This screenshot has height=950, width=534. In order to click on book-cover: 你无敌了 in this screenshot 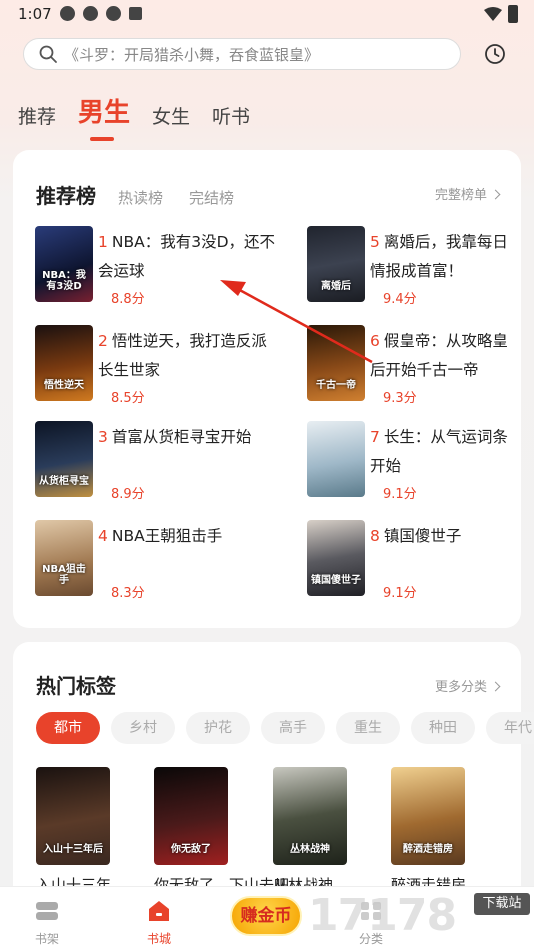, I will do `click(191, 816)`.